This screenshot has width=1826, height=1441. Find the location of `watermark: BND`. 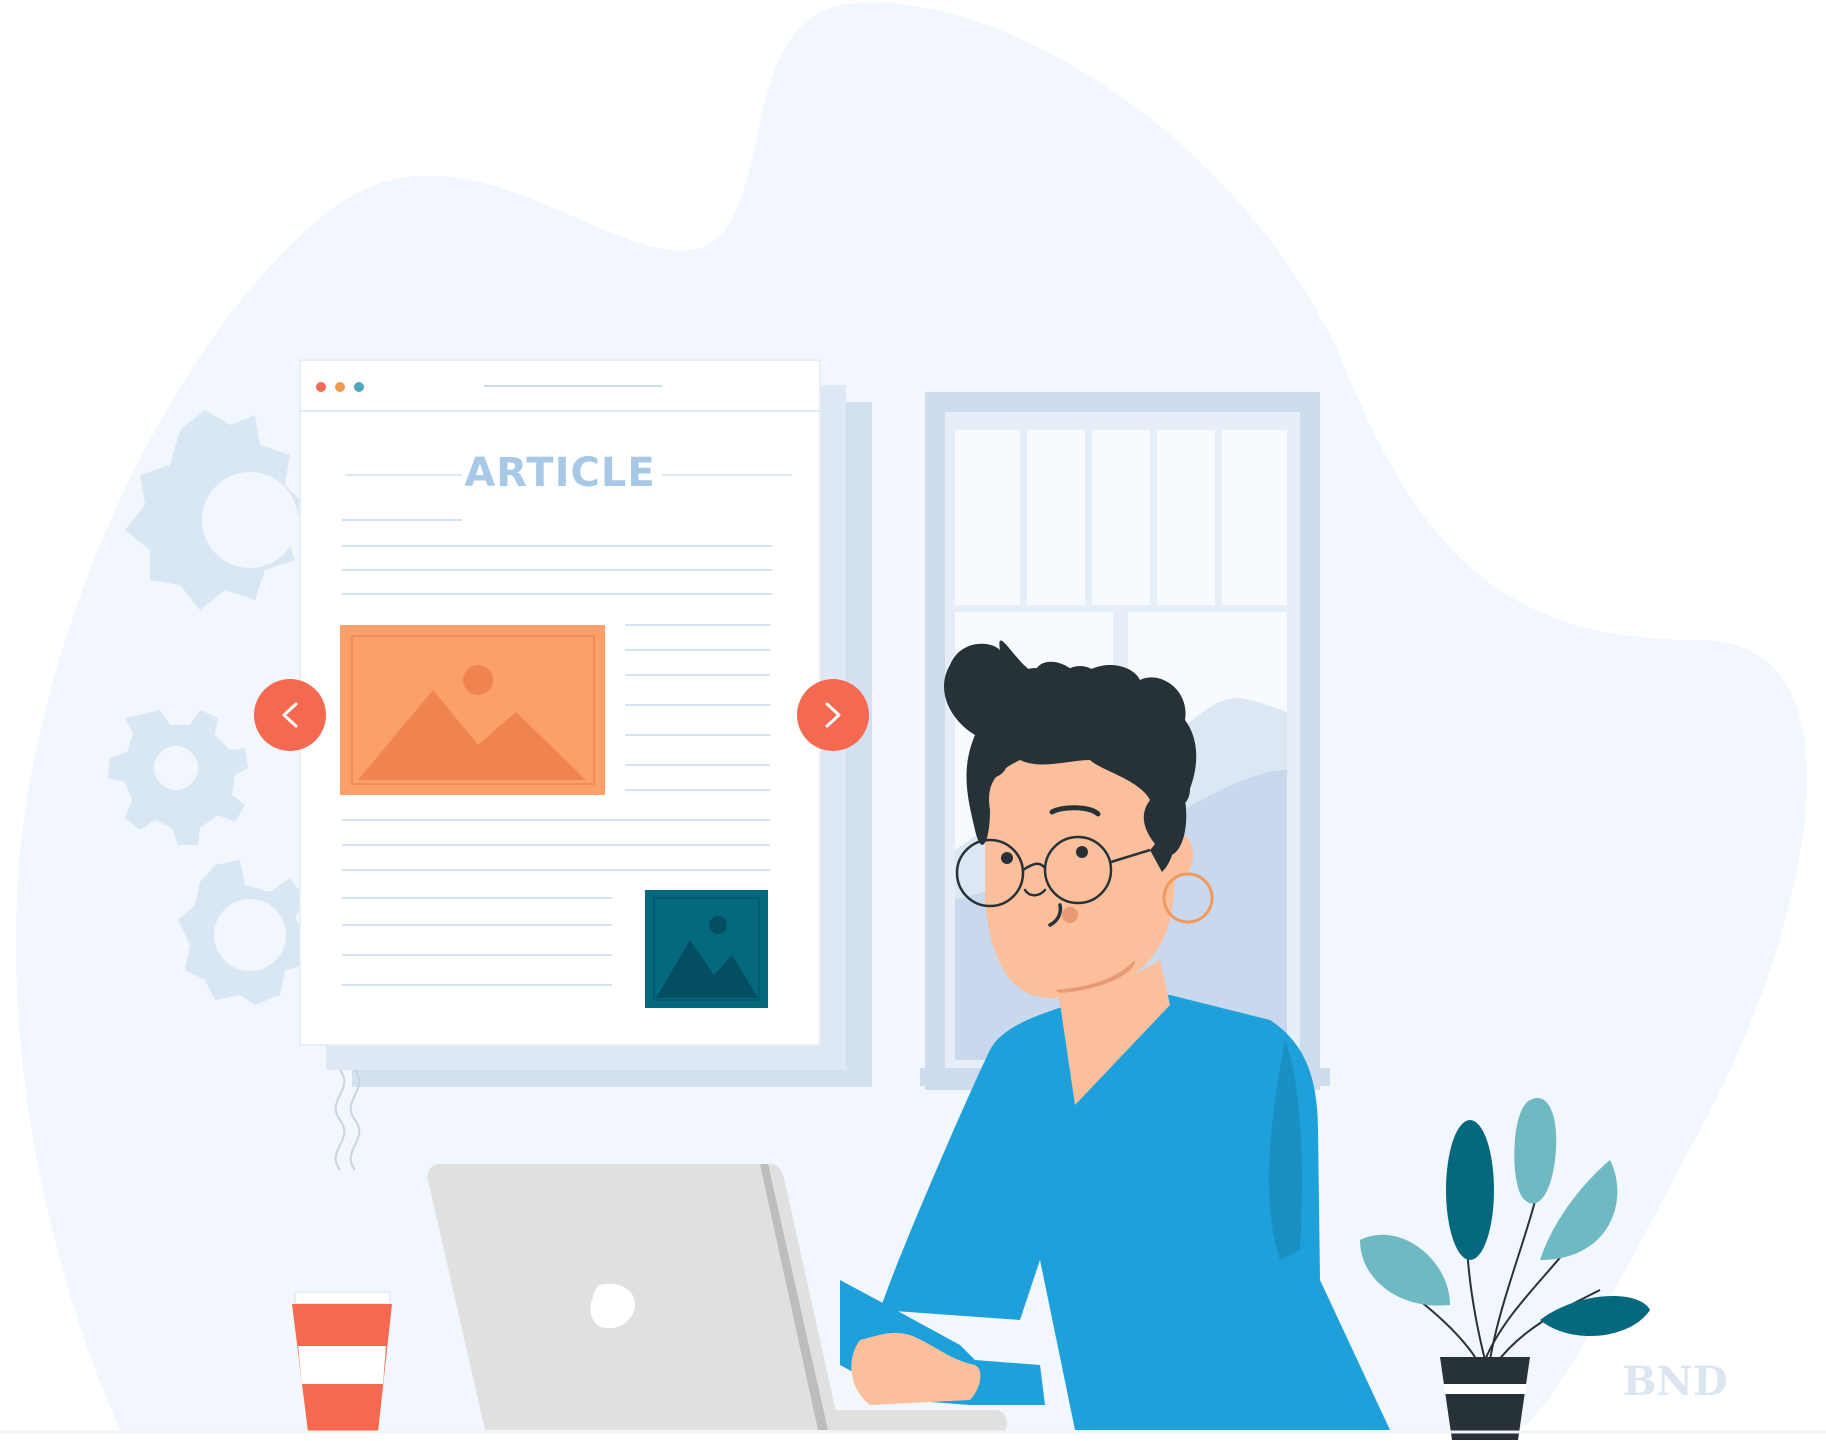

watermark: BND is located at coordinates (1674, 1381).